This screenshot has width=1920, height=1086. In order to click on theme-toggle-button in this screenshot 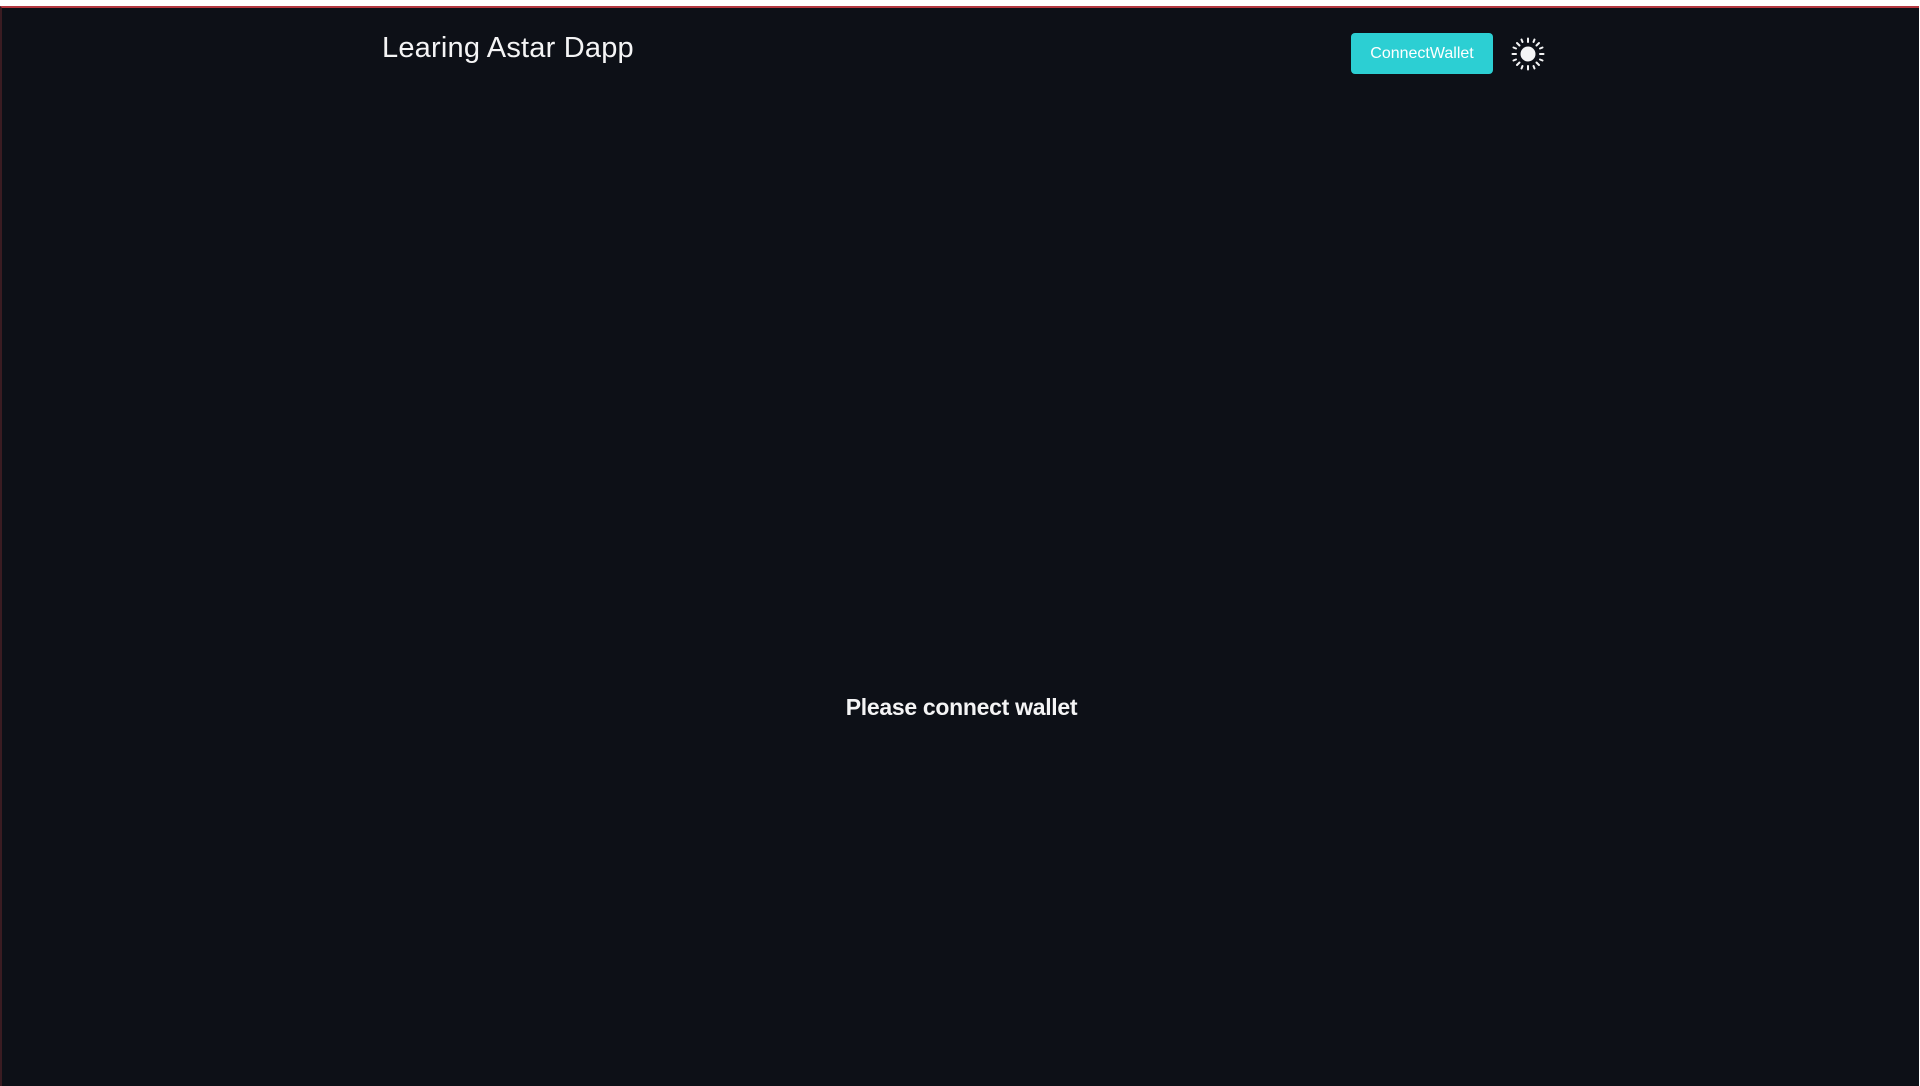, I will do `click(1528, 54)`.